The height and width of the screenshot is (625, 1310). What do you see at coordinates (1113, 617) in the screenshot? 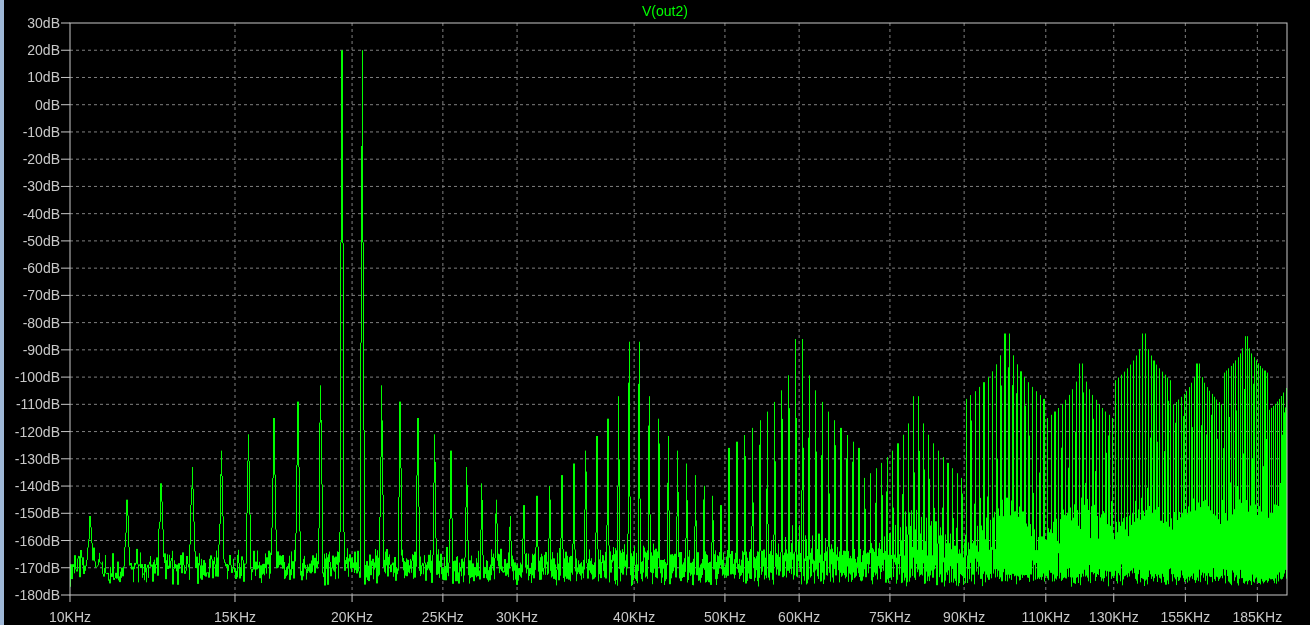
I see `x-axis-label: 130KHz` at bounding box center [1113, 617].